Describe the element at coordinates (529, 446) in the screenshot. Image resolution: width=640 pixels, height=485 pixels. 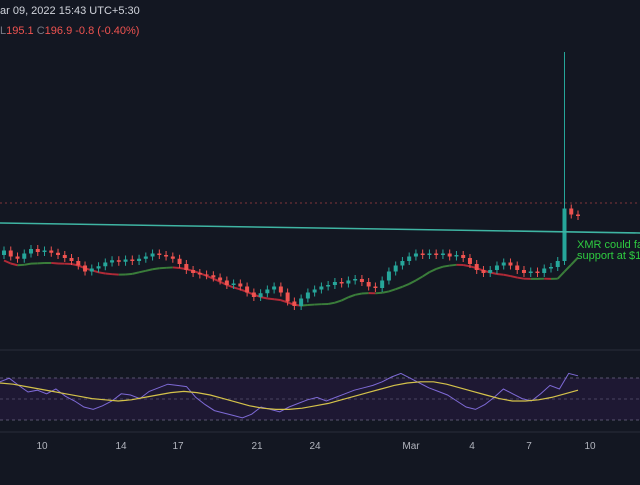
I see `time-axis-tick-label: 7` at that location.